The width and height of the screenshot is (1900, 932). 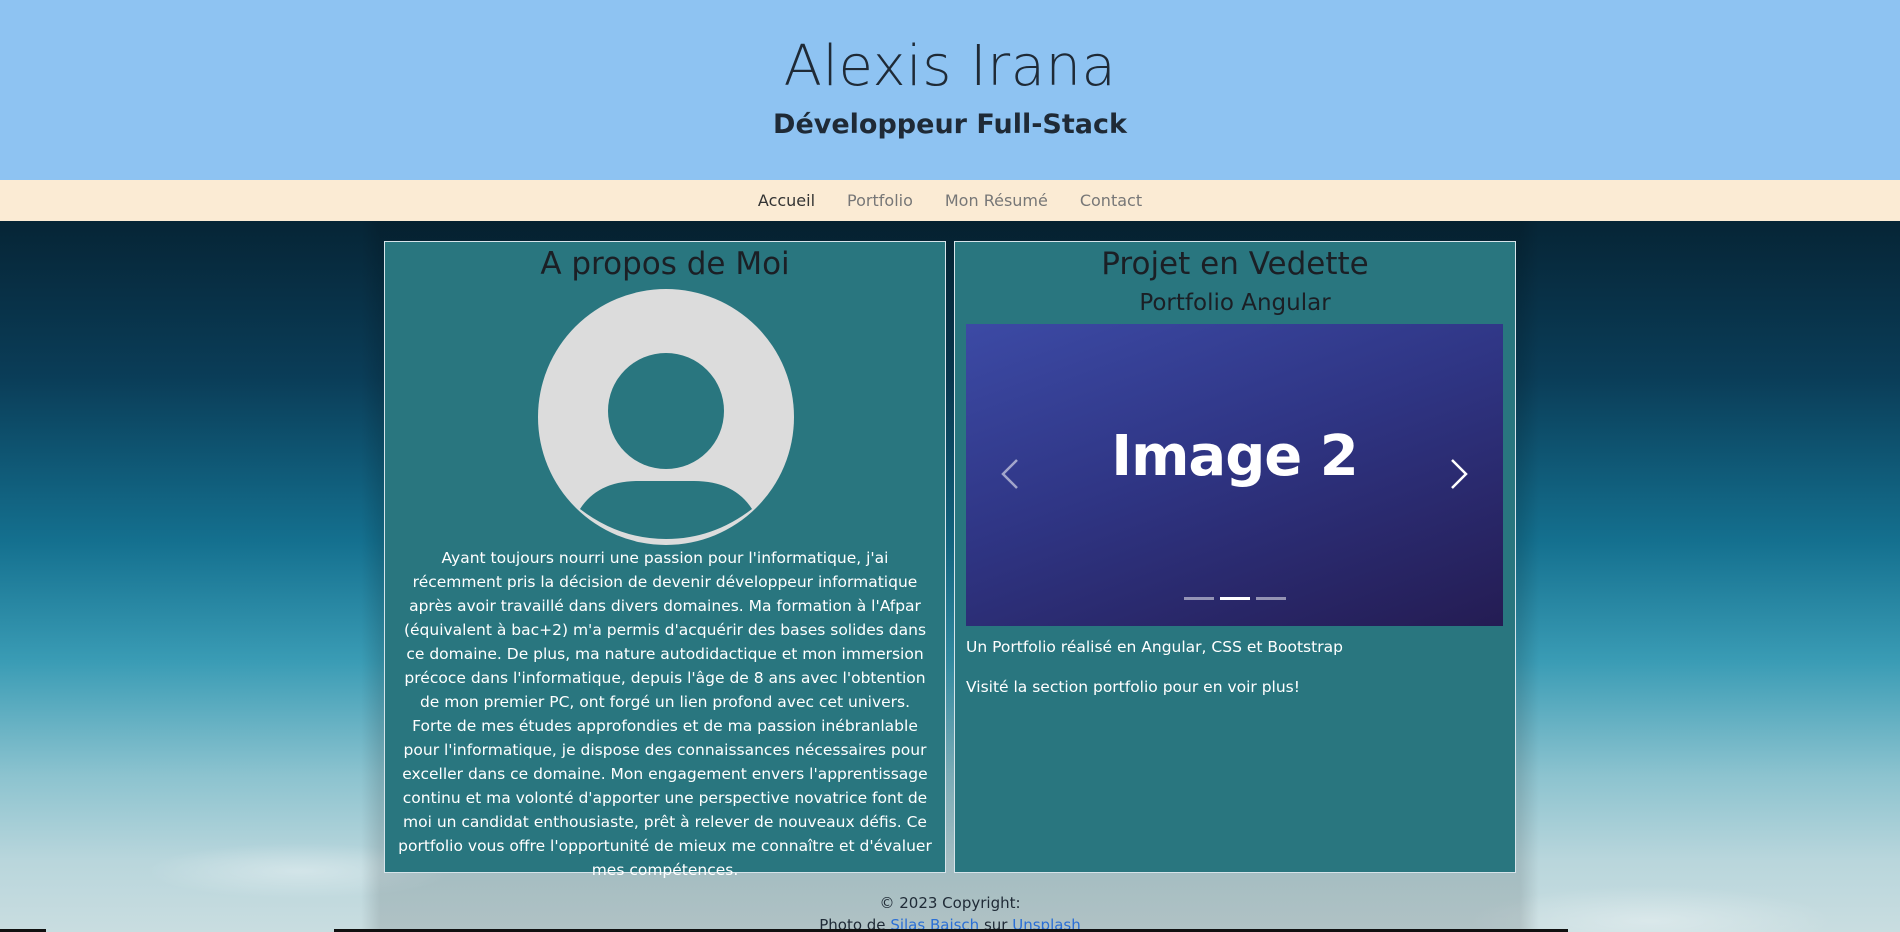 What do you see at coordinates (665, 264) in the screenshot?
I see `about-title: A propos de Moi` at bounding box center [665, 264].